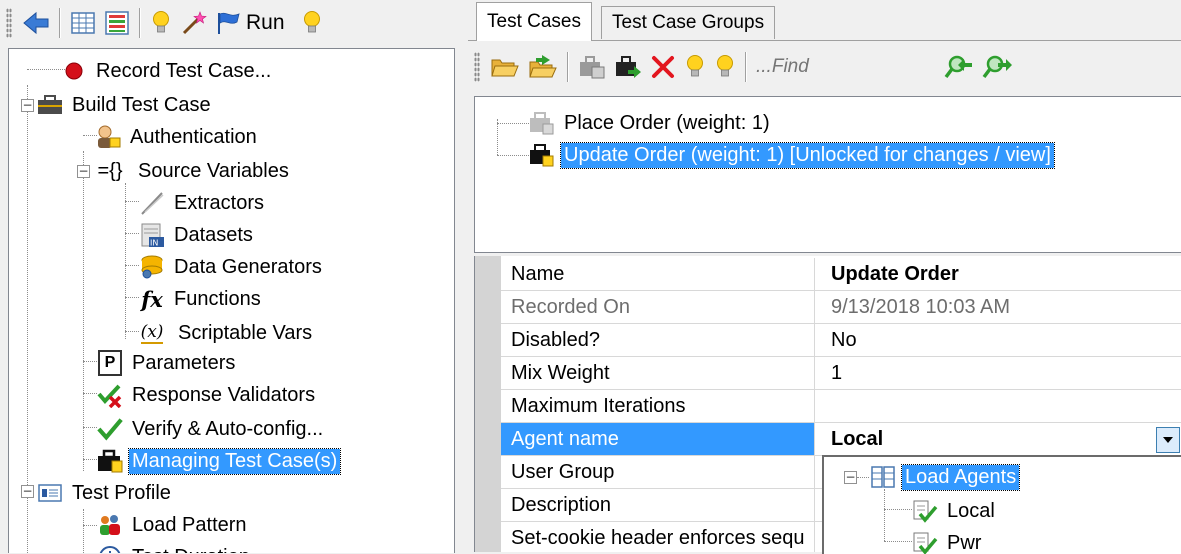 This screenshot has width=1181, height=554. I want to click on tree-item-managing-test-cases: Managing Test Case(s), so click(218, 461).